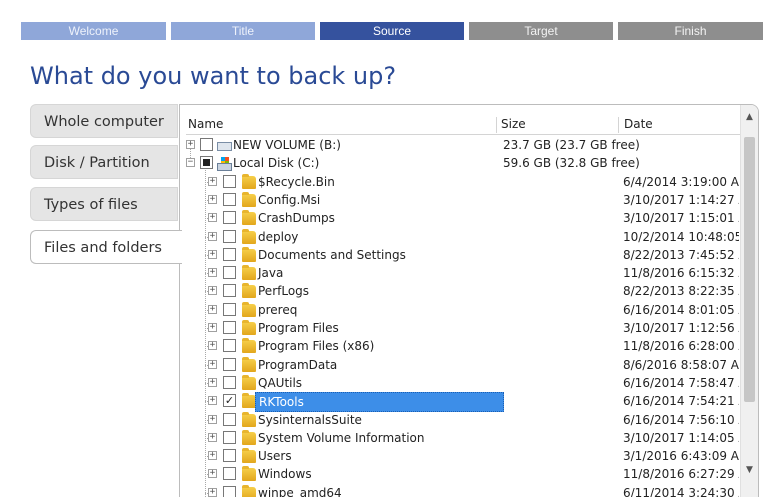  I want to click on folder-name: deploy, so click(278, 237).